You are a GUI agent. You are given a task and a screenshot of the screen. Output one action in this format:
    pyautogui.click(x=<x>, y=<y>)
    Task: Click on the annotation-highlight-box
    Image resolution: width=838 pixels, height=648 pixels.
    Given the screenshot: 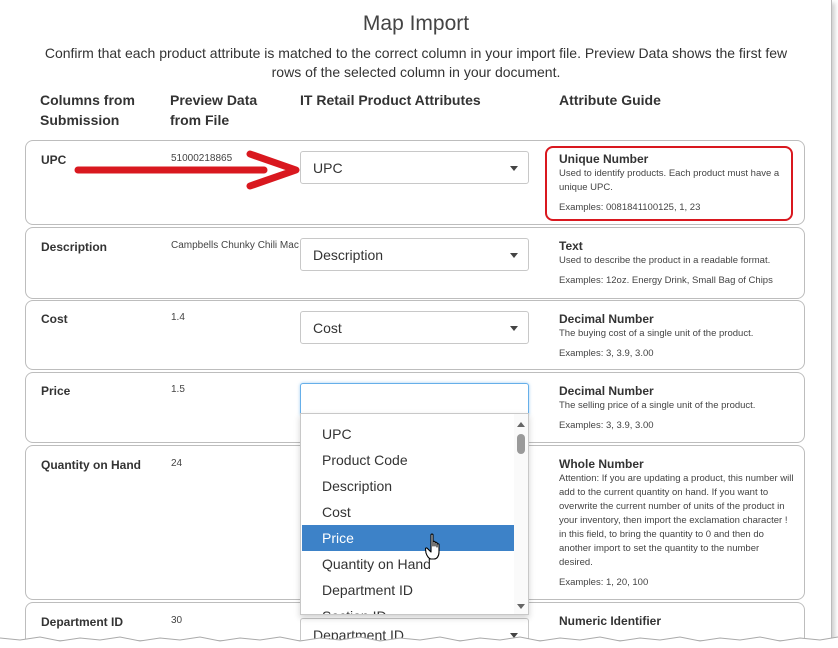 What is the action you would take?
    pyautogui.click(x=669, y=183)
    